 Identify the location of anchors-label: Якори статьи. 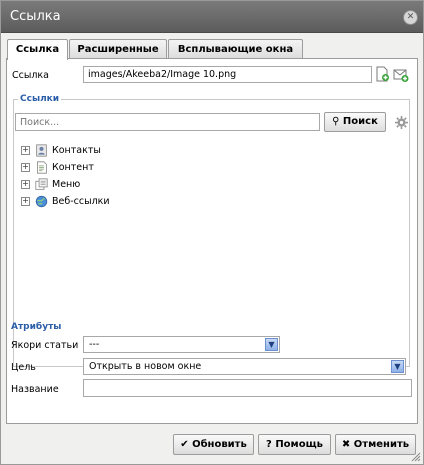
(45, 345).